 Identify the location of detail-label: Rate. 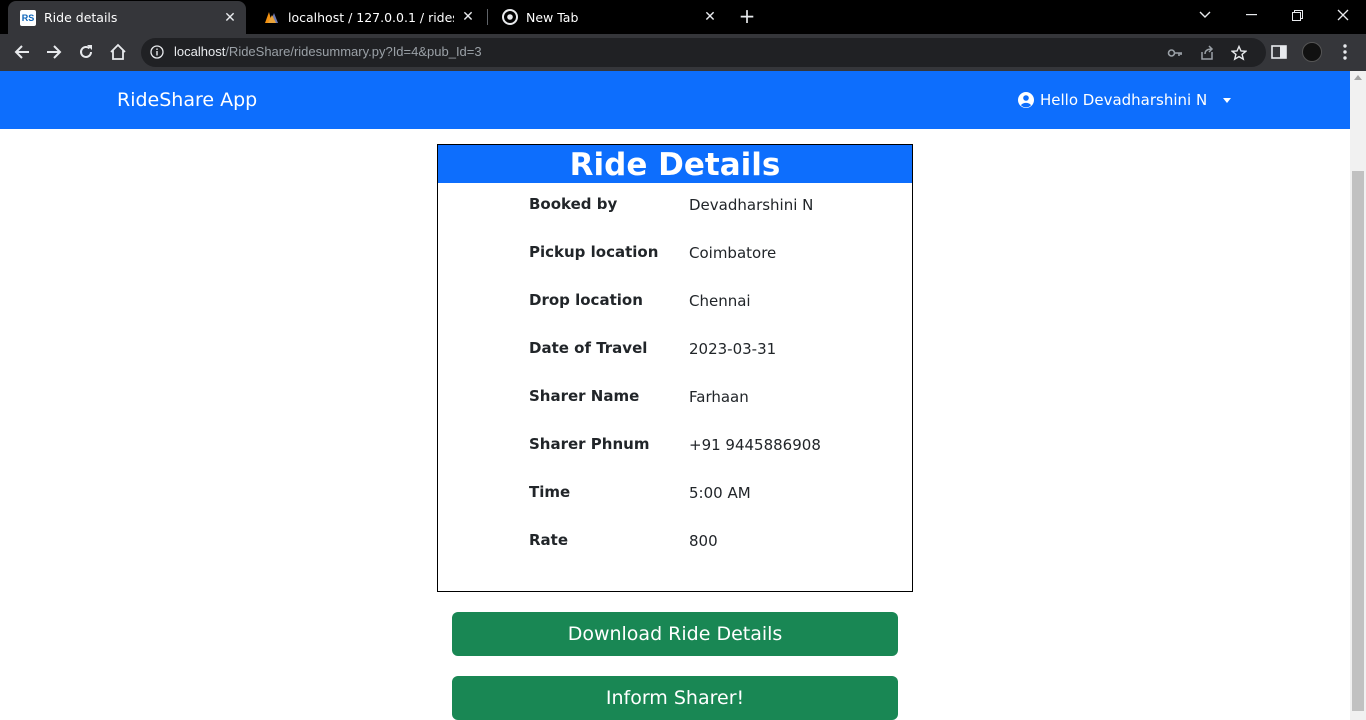
(549, 540).